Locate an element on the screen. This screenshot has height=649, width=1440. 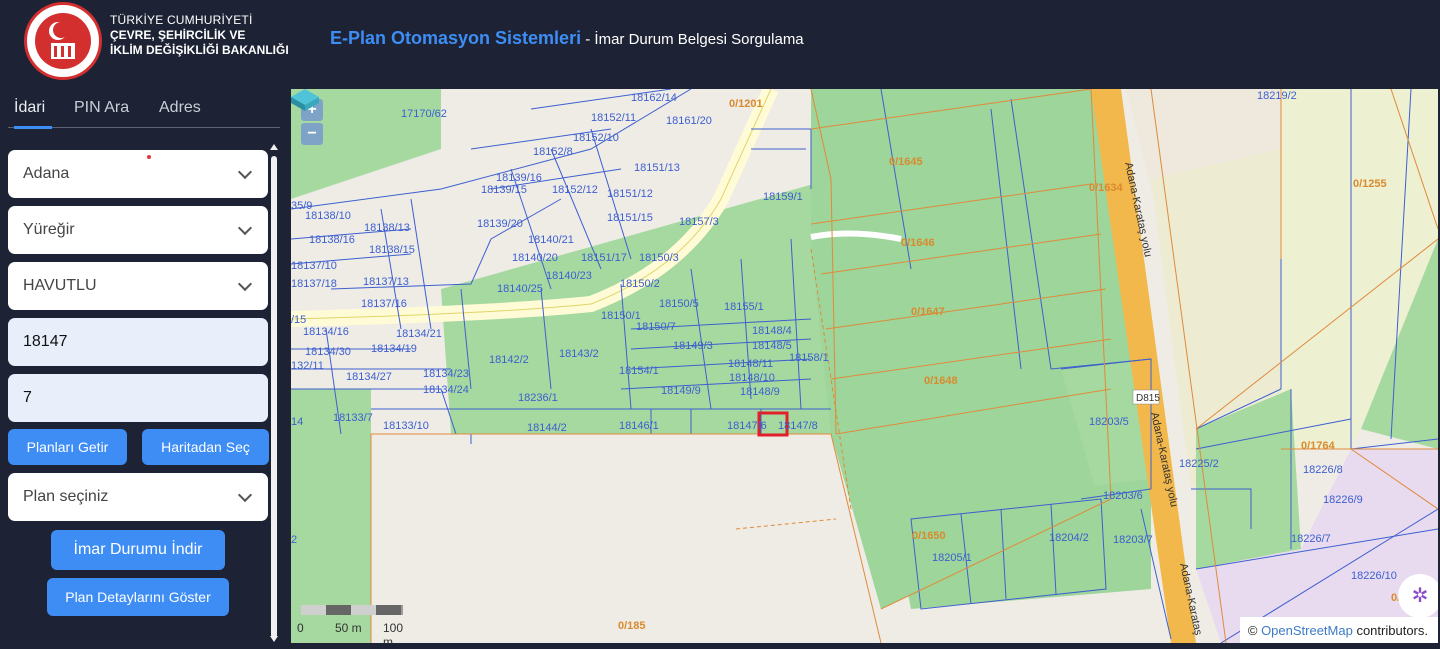
download-zoning-button: İmar Durumu İndir is located at coordinates (138, 550).